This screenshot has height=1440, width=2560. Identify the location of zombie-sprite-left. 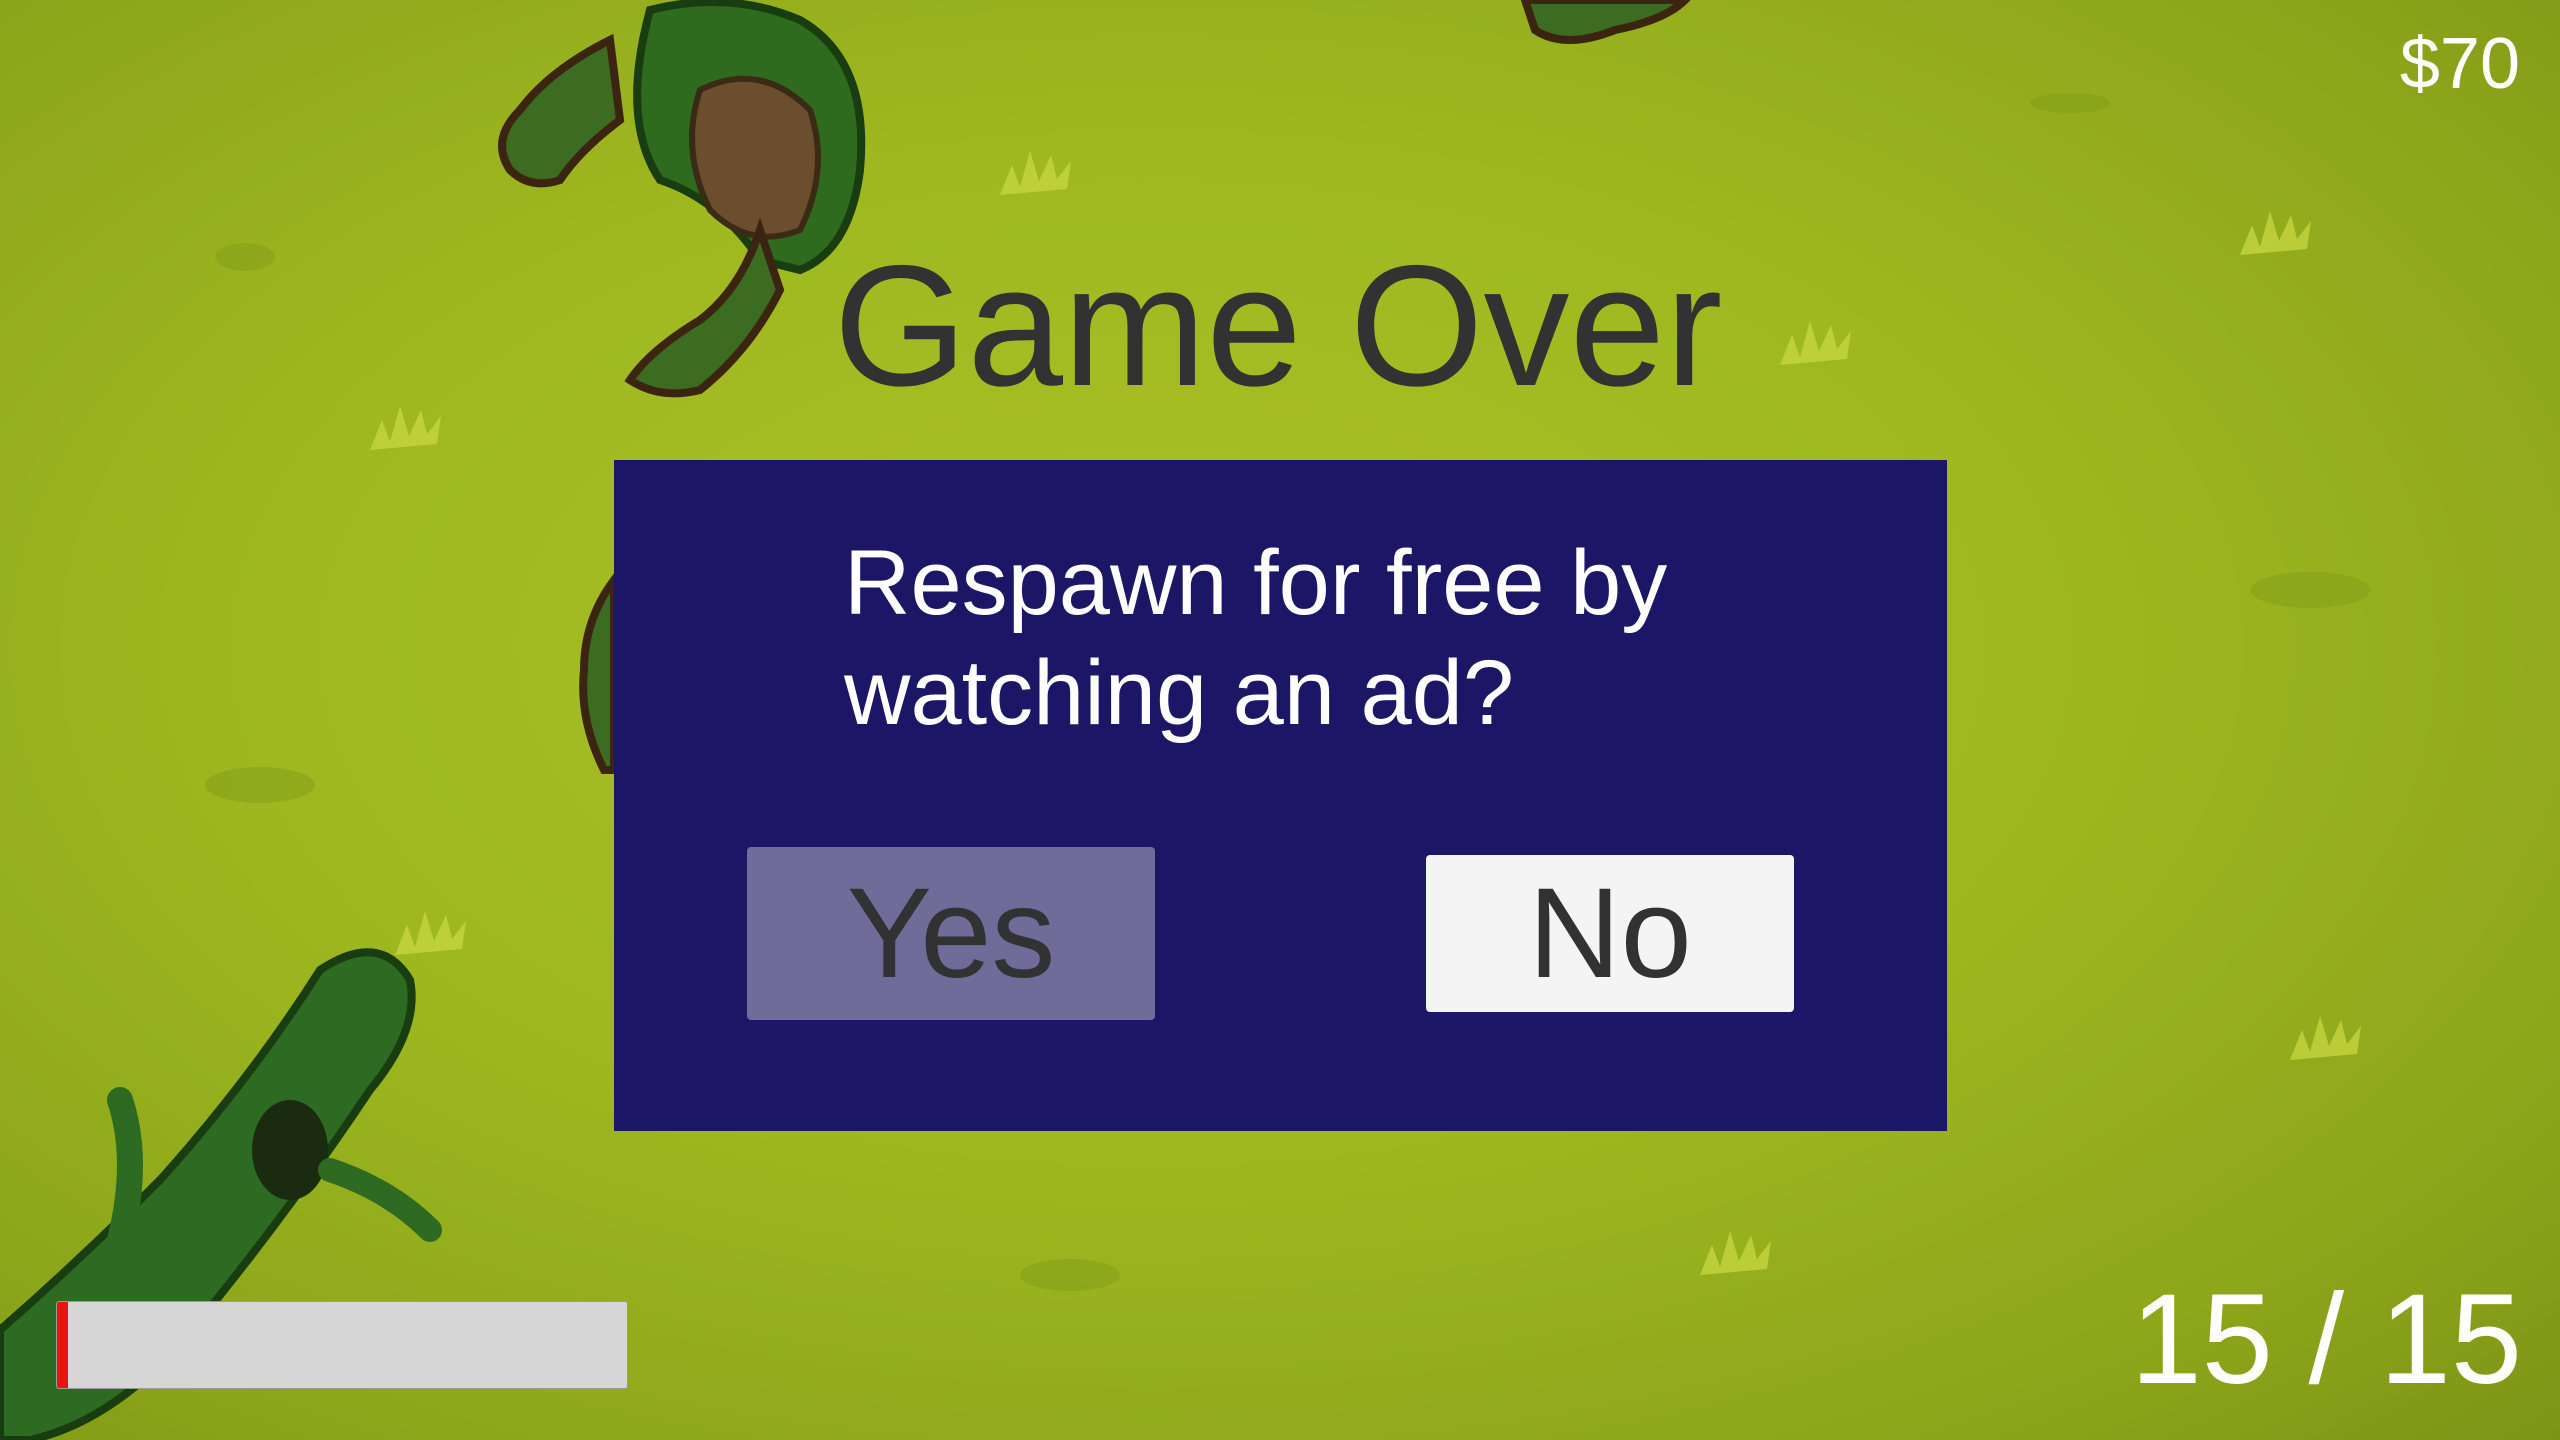
(598, 670).